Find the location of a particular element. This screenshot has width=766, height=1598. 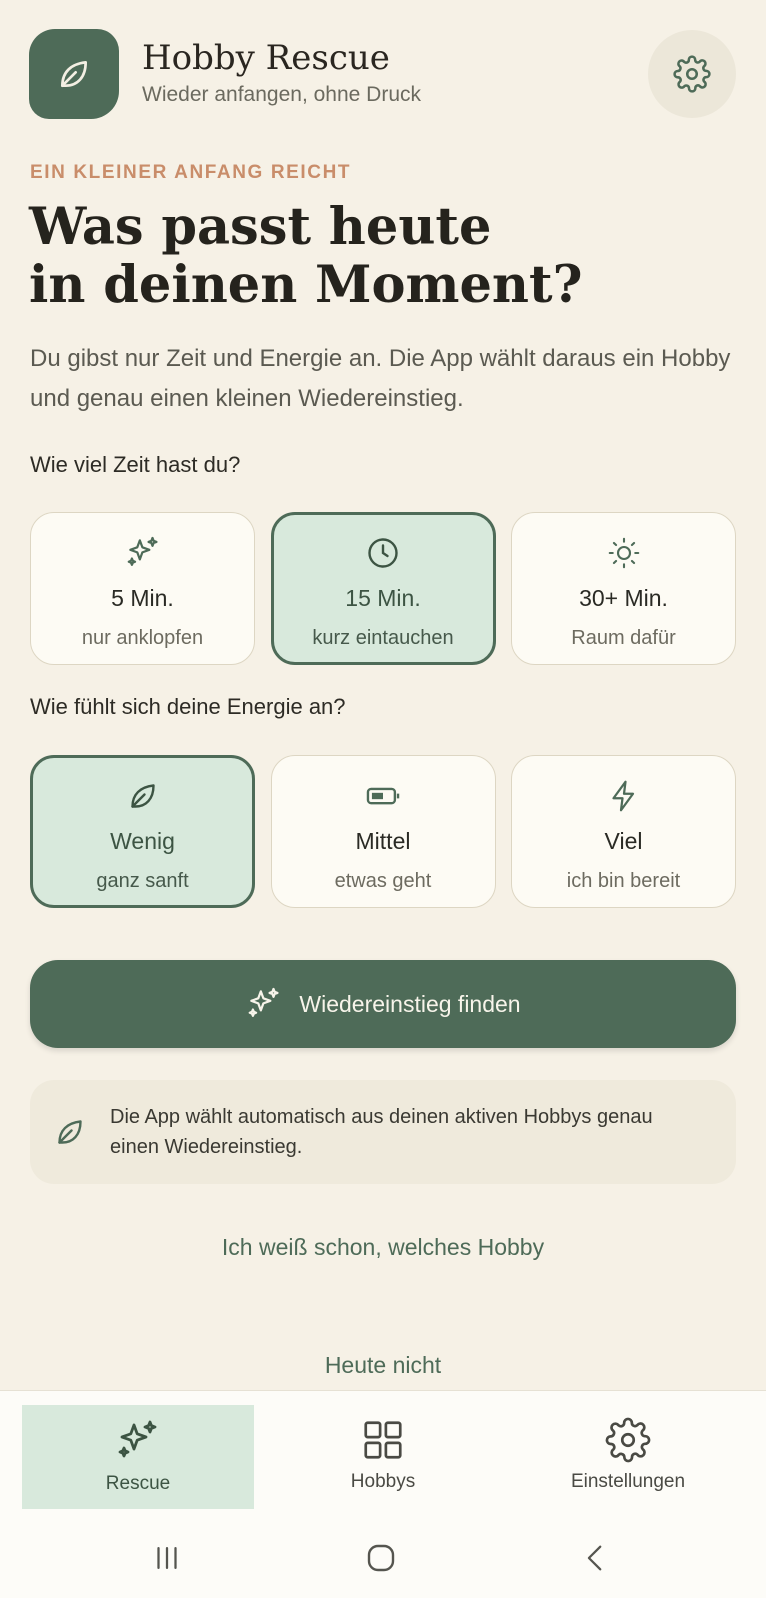

recent-apps-icon is located at coordinates (167, 1558).